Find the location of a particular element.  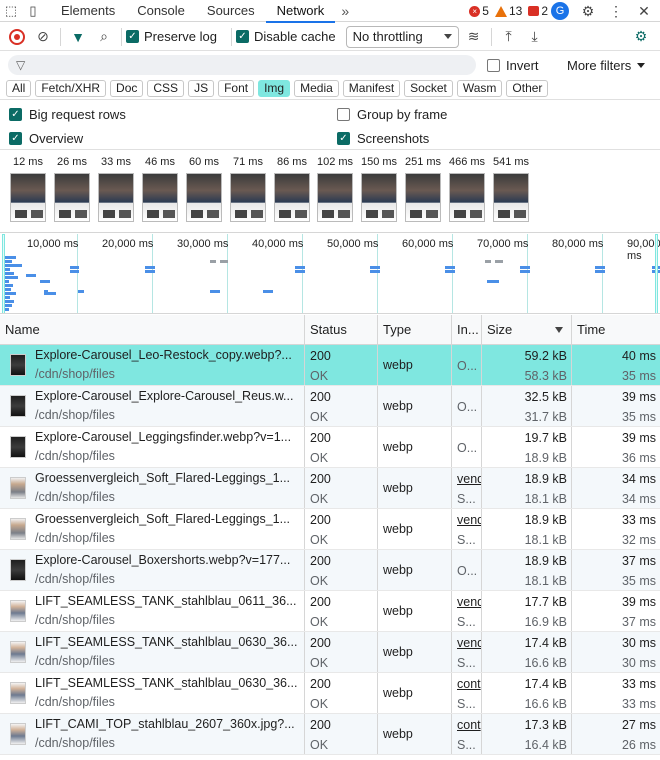

screenshot-frame: 33 ms is located at coordinates (116, 186).